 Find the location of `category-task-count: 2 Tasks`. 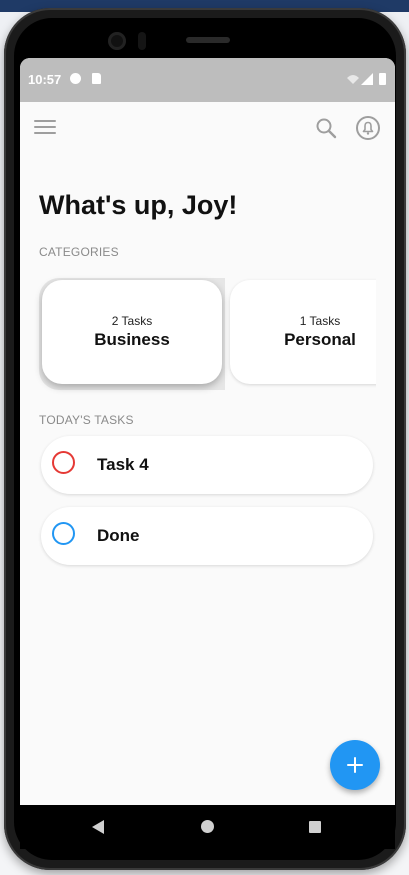

category-task-count: 2 Tasks is located at coordinates (132, 321).